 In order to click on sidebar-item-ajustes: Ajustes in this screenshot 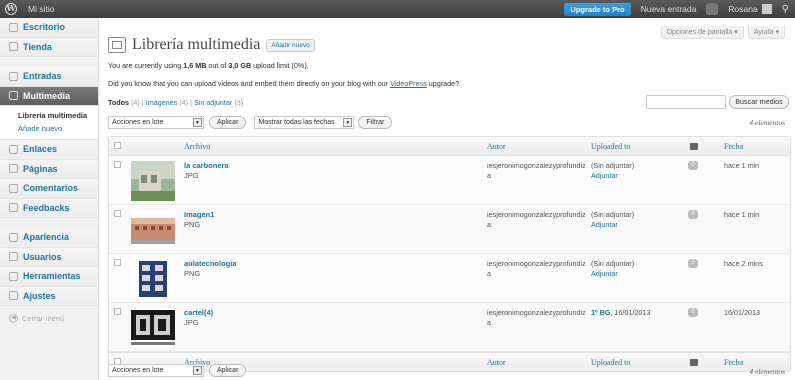, I will do `click(49, 296)`.